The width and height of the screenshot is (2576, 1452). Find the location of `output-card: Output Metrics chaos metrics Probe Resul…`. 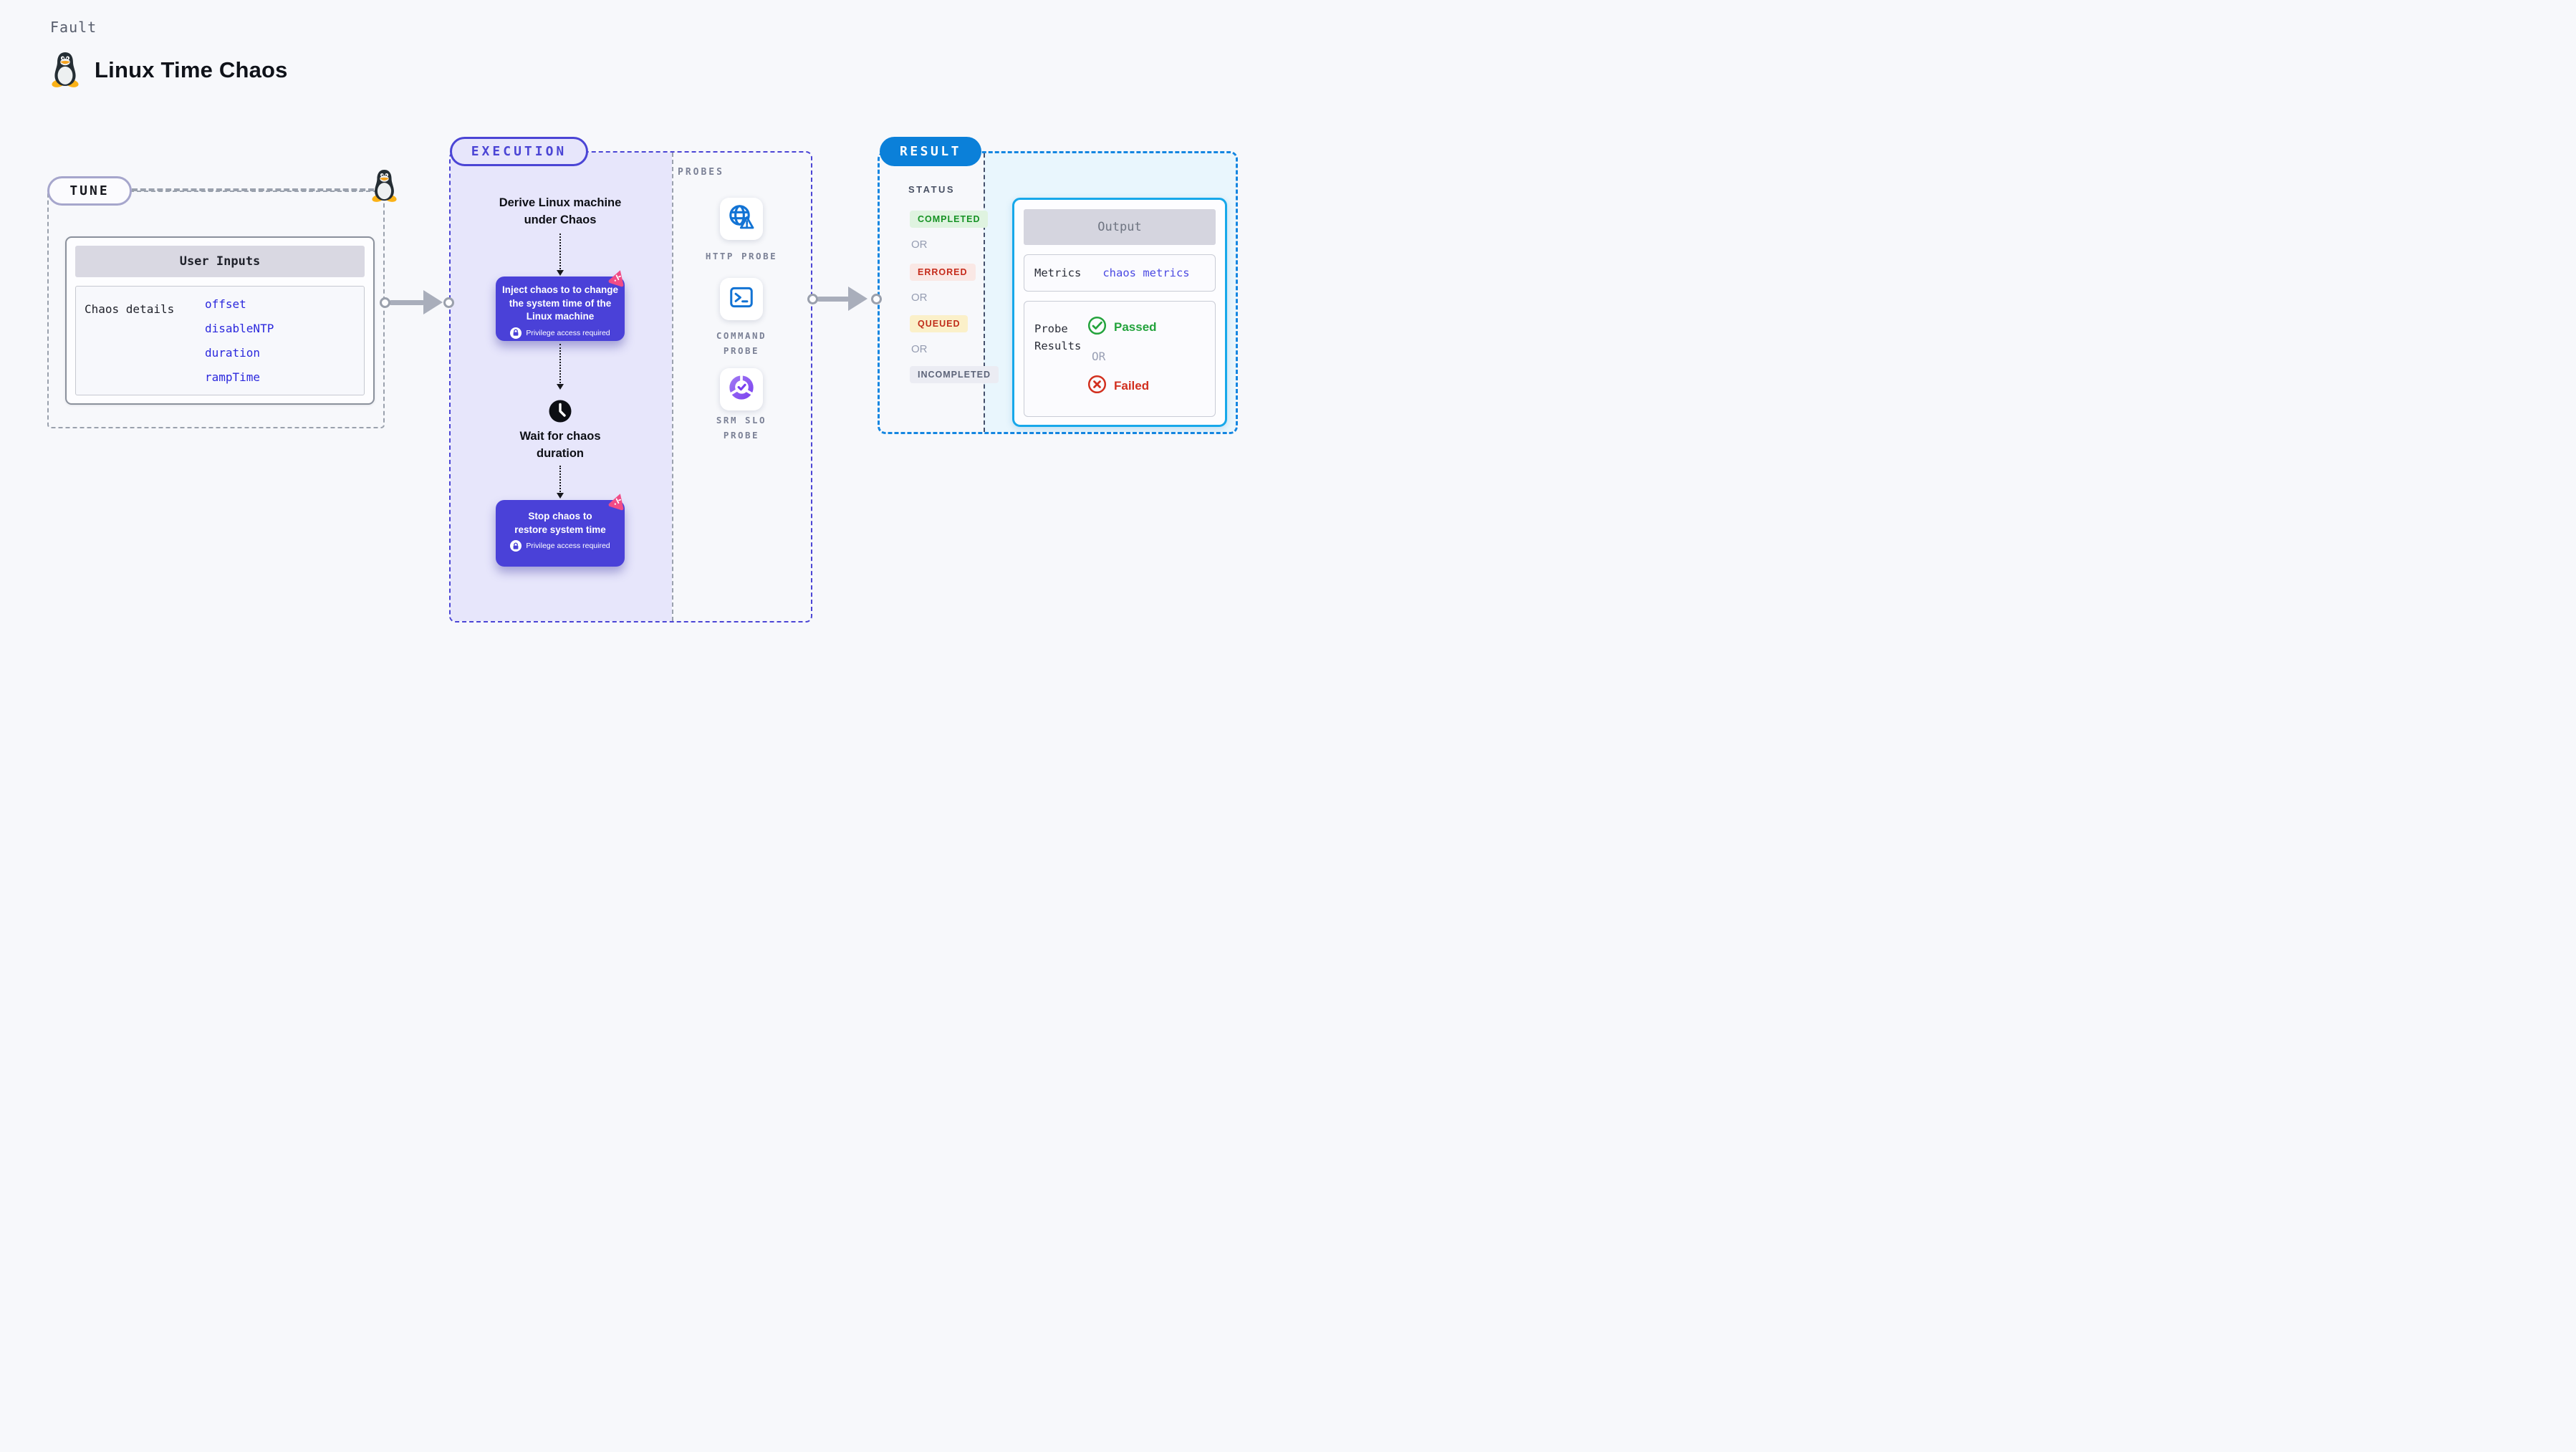

output-card: Output Metrics chaos metrics Probe Resul… is located at coordinates (1119, 313).